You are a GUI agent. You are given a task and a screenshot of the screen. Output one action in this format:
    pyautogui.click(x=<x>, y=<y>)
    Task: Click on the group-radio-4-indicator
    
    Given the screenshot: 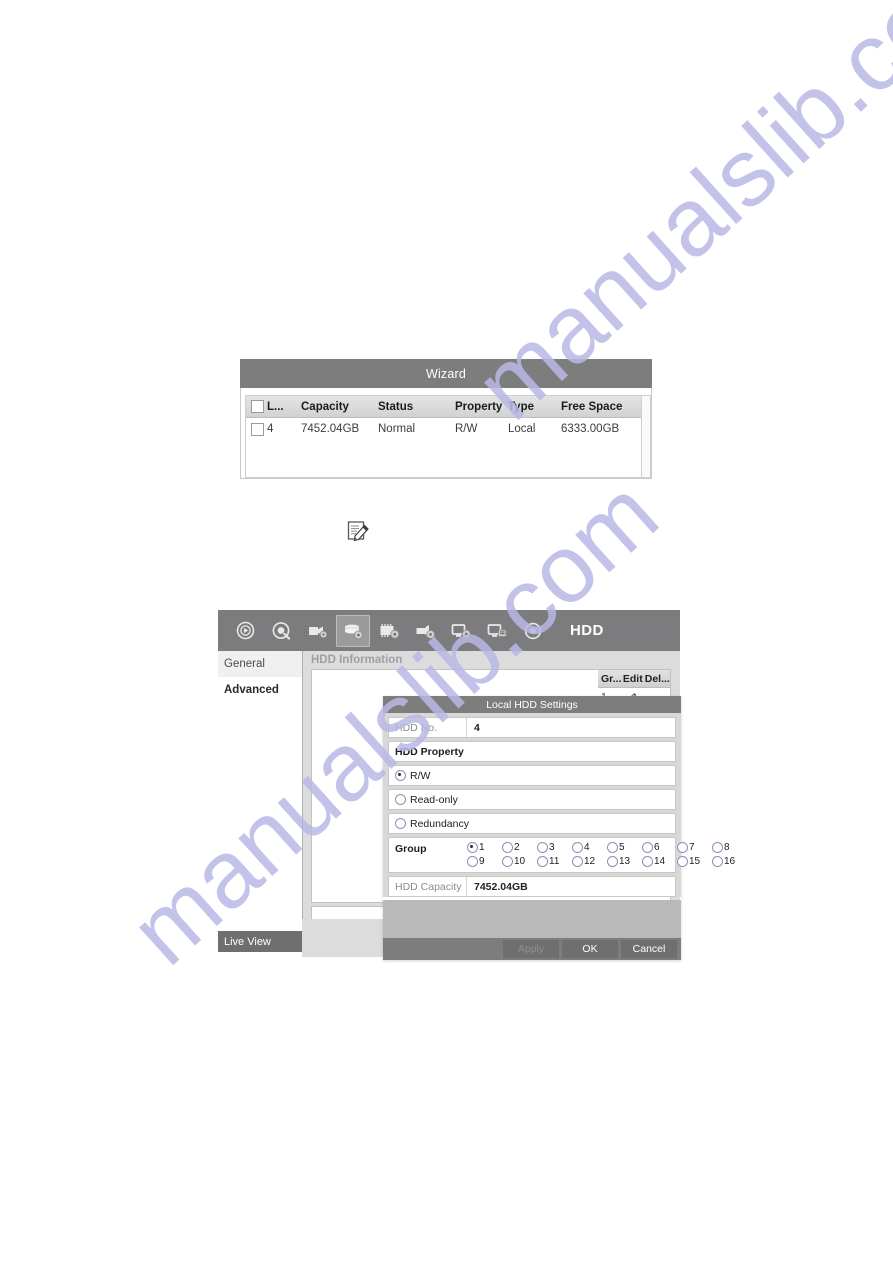 What is the action you would take?
    pyautogui.click(x=577, y=847)
    